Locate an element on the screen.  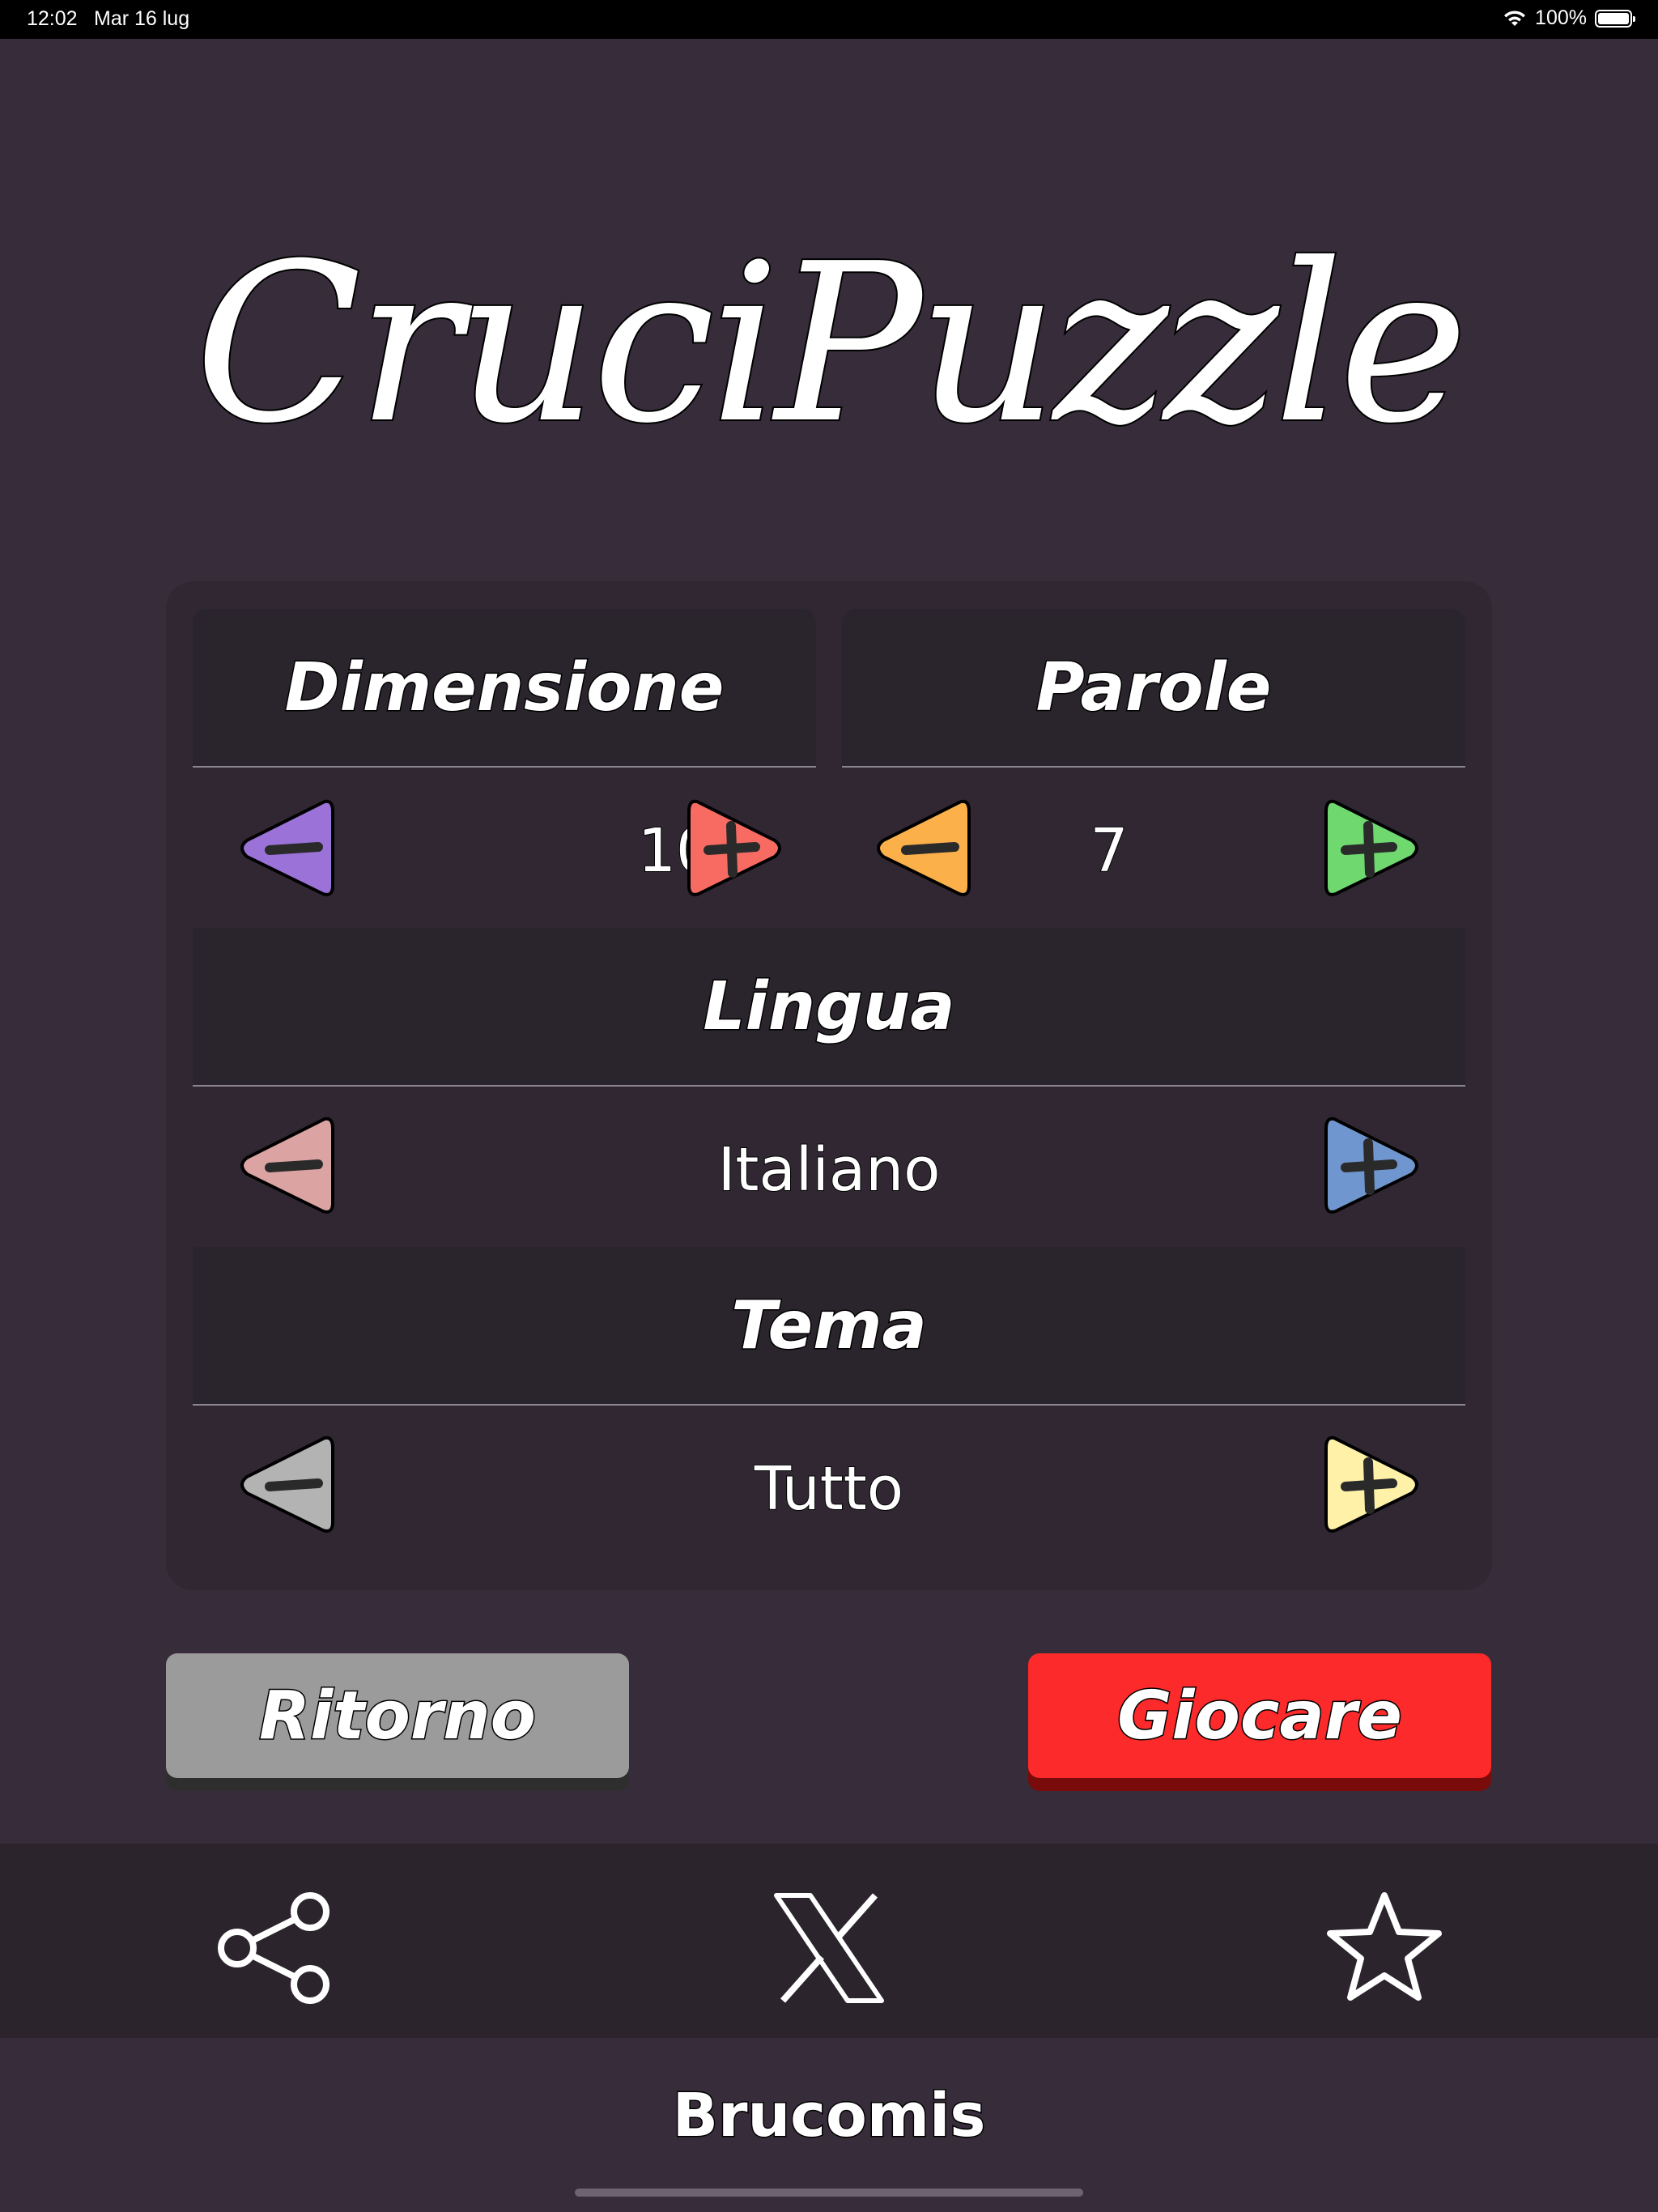
star-icon is located at coordinates (1384, 1948).